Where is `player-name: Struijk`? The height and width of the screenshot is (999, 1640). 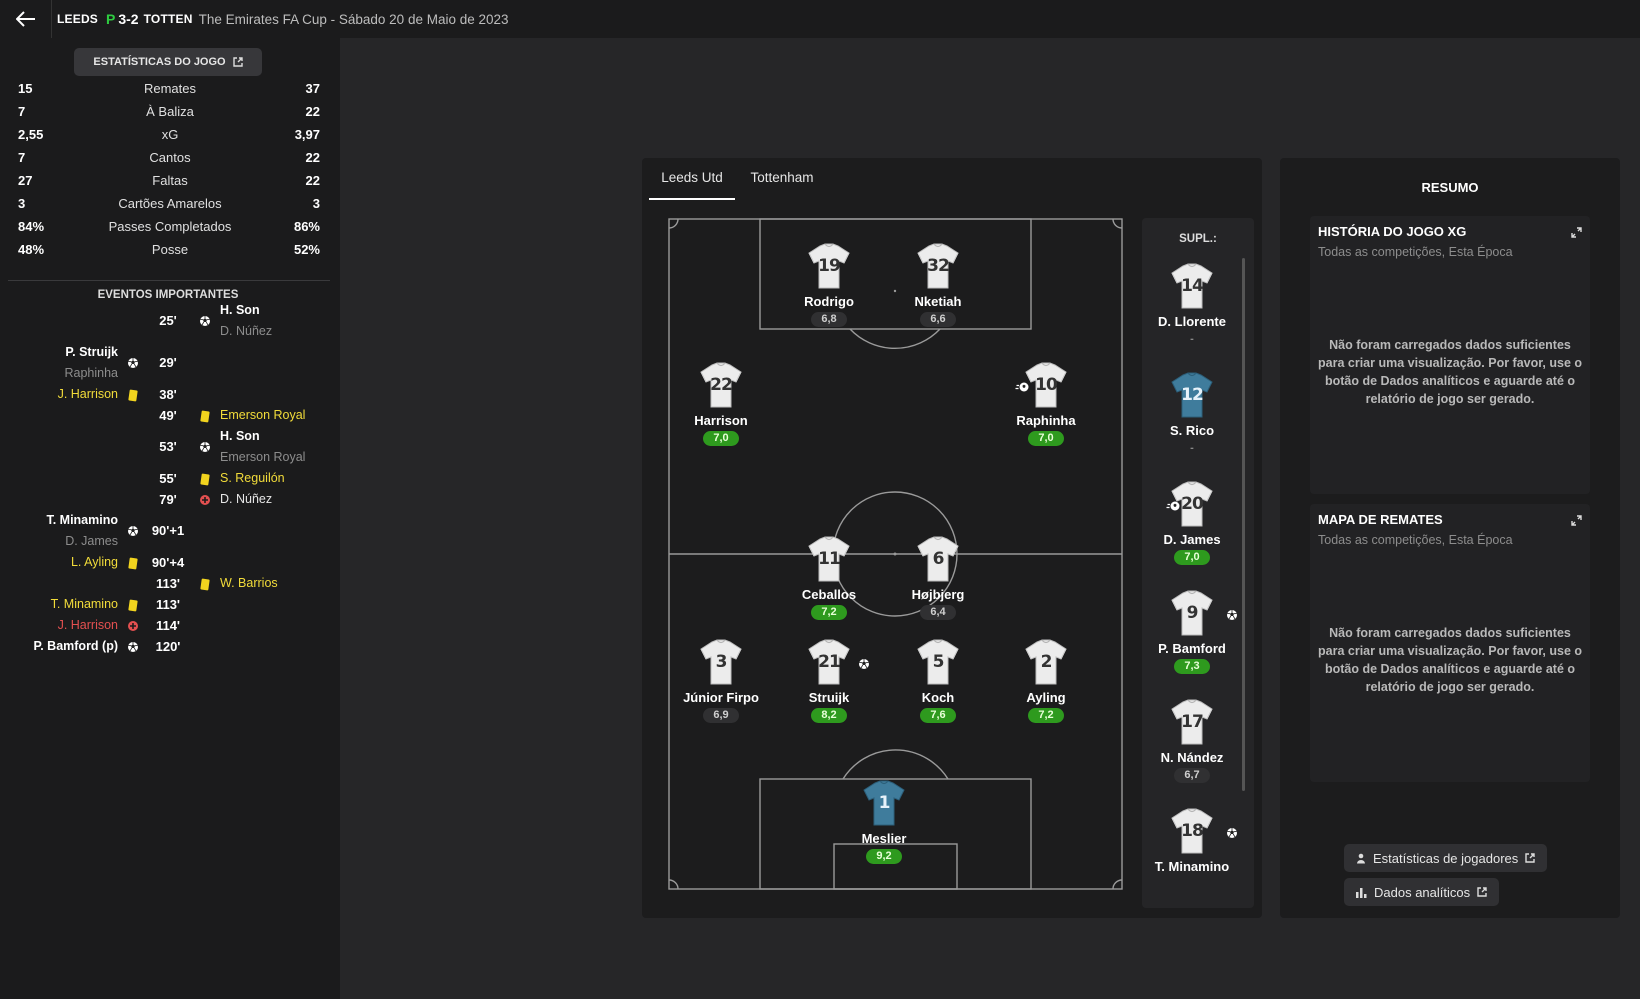
player-name: Struijk is located at coordinates (829, 697).